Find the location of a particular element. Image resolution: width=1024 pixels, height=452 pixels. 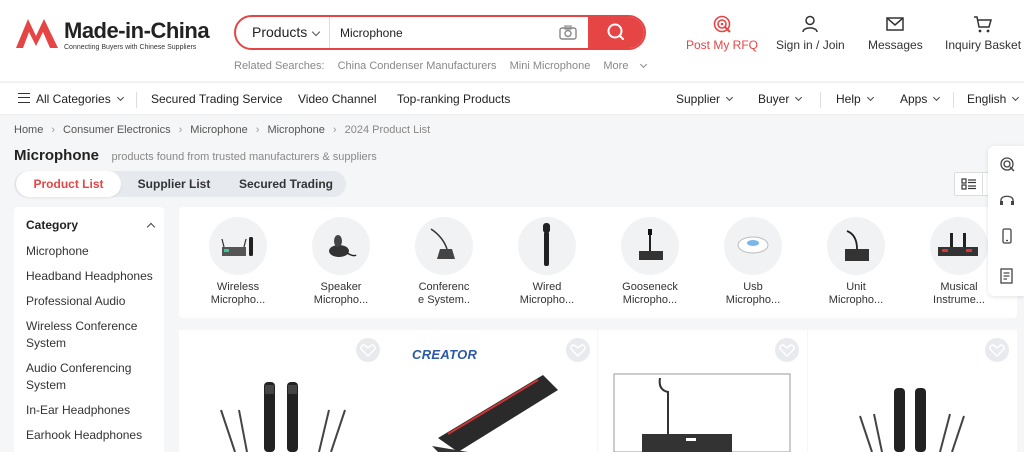

nav-buyer-menu: Buyer is located at coordinates (780, 99).